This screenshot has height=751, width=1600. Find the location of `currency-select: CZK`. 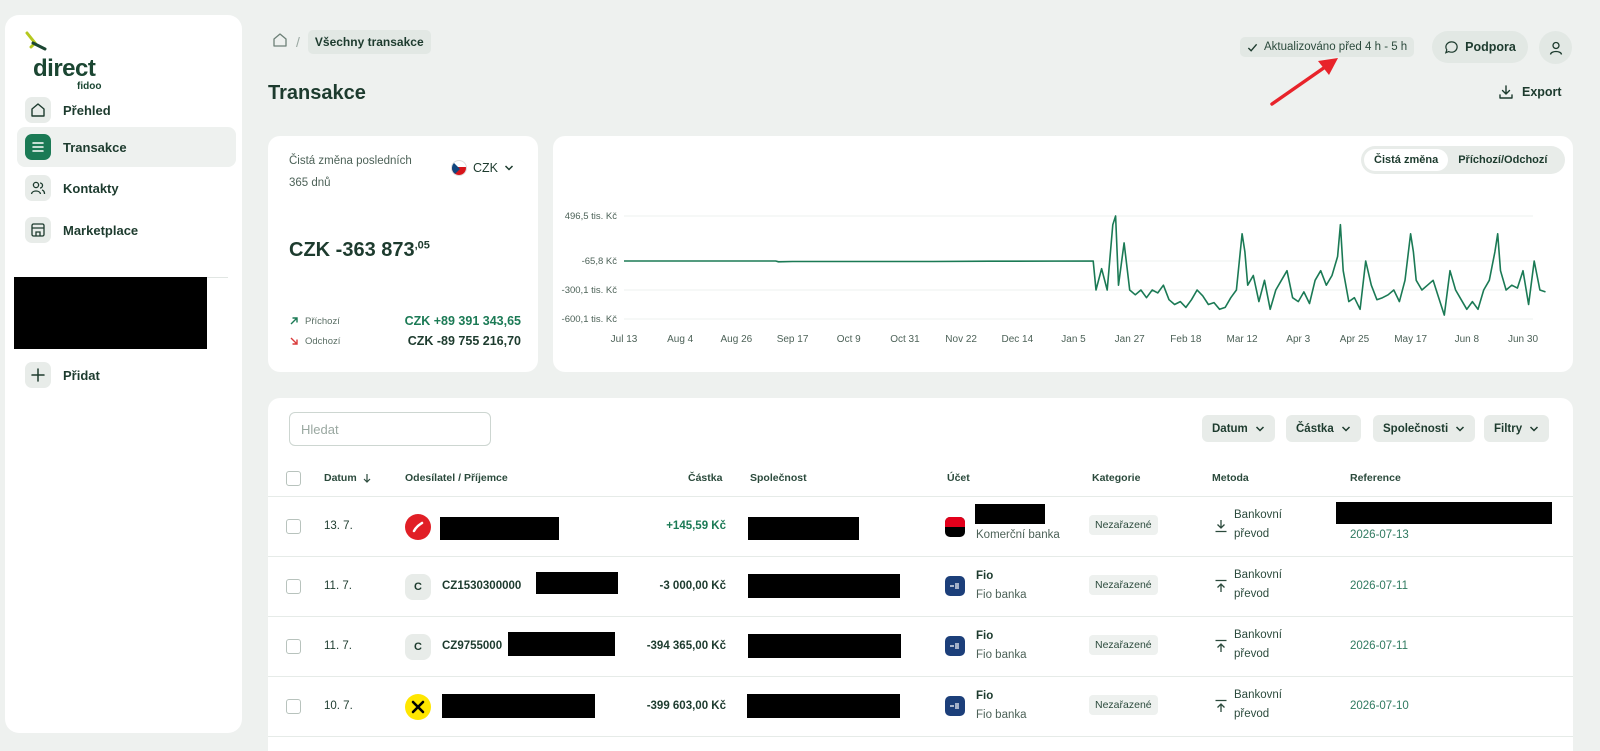

currency-select: CZK is located at coordinates (482, 168).